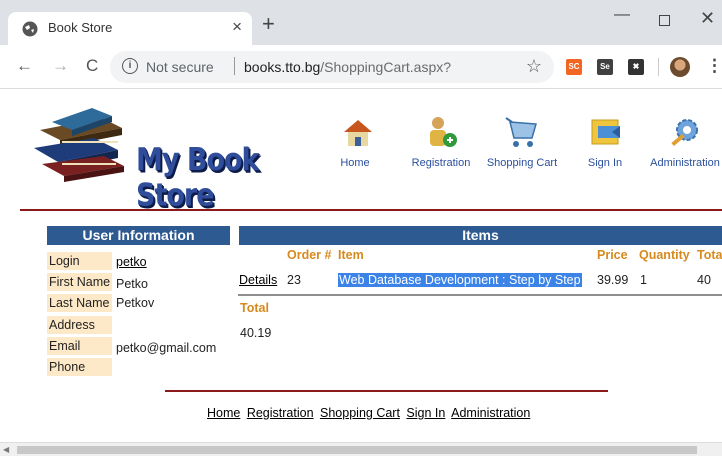  I want to click on new-tab-button: +, so click(268, 24).